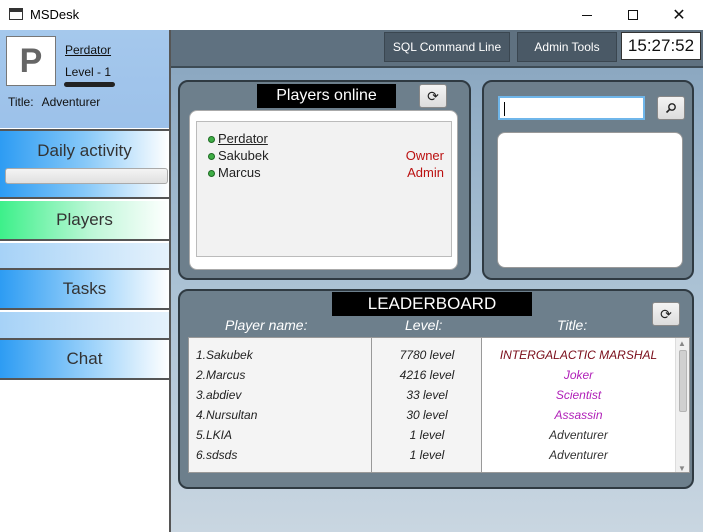 The image size is (703, 532). I want to click on nav-players: Players, so click(84, 221).